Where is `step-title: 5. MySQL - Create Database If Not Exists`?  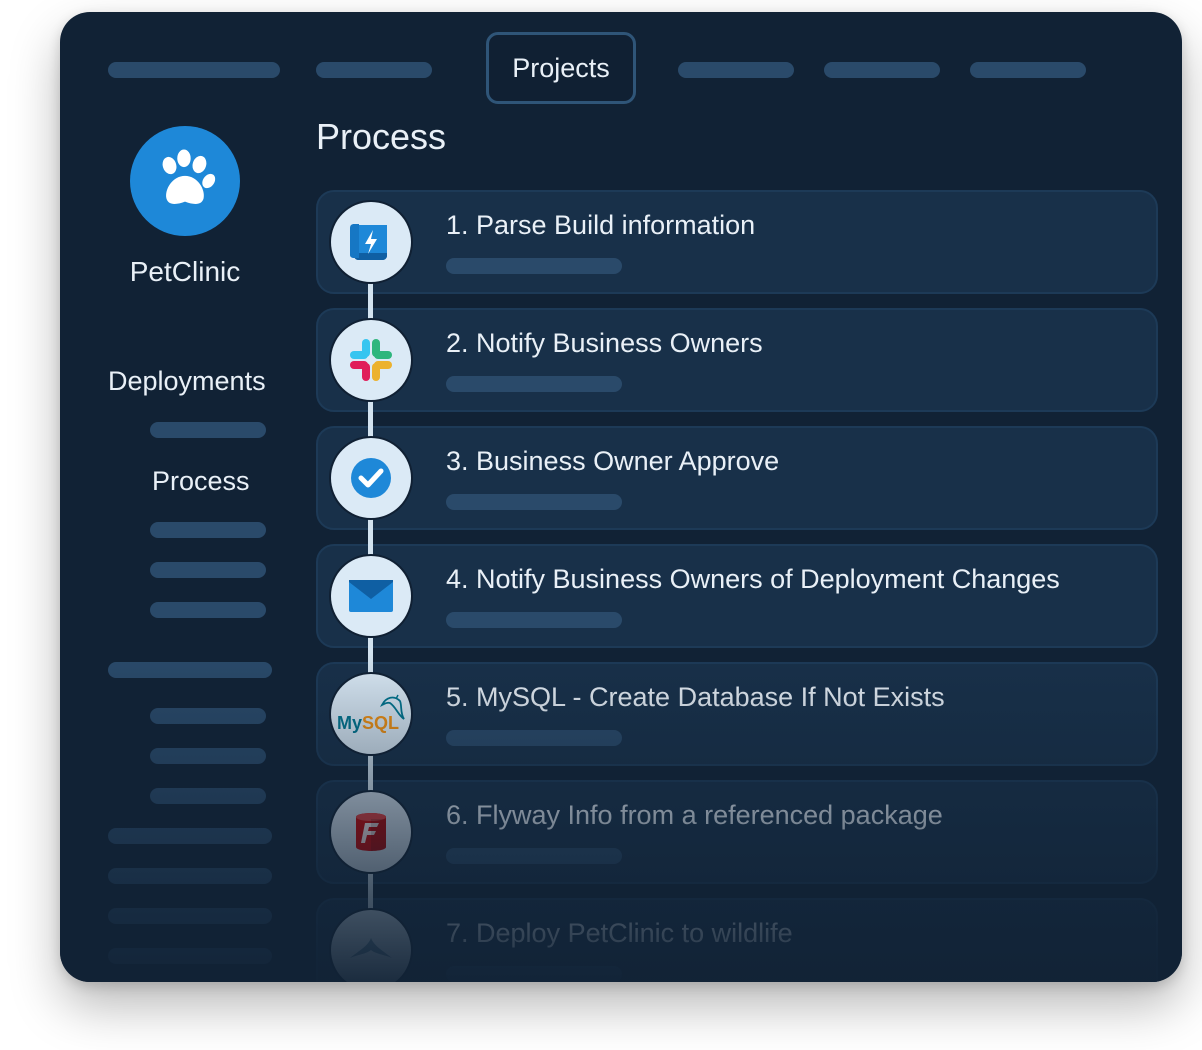
step-title: 5. MySQL - Create Database If Not Exists is located at coordinates (695, 697).